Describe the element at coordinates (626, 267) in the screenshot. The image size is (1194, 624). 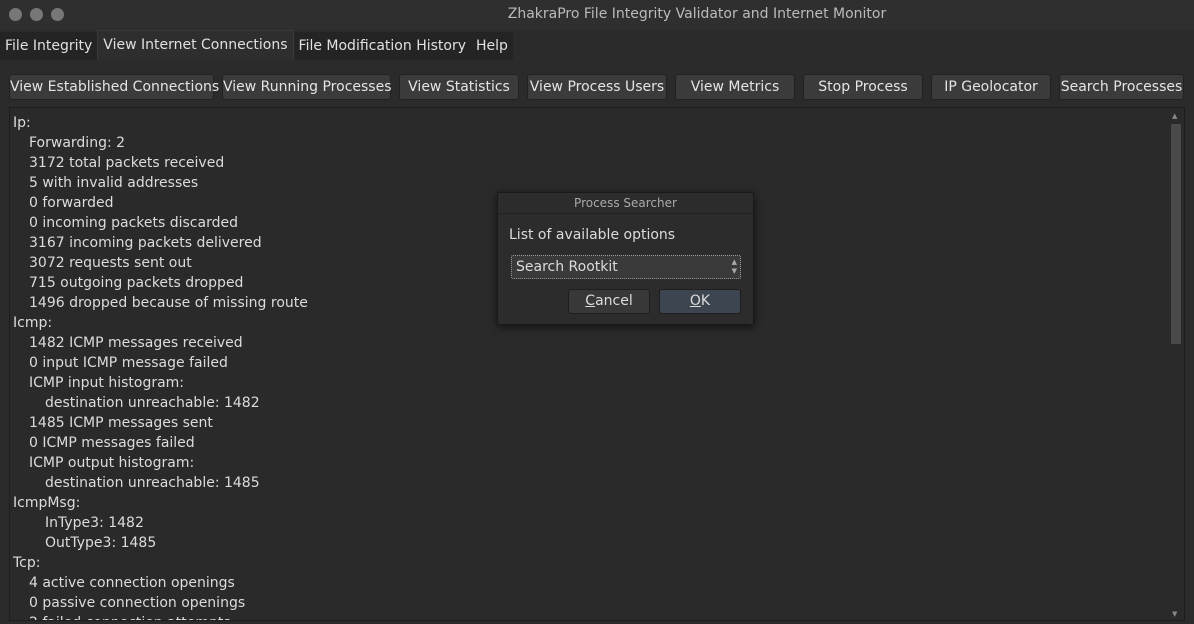
I see `options-select: Search Rootkit ▲ ▼` at that location.